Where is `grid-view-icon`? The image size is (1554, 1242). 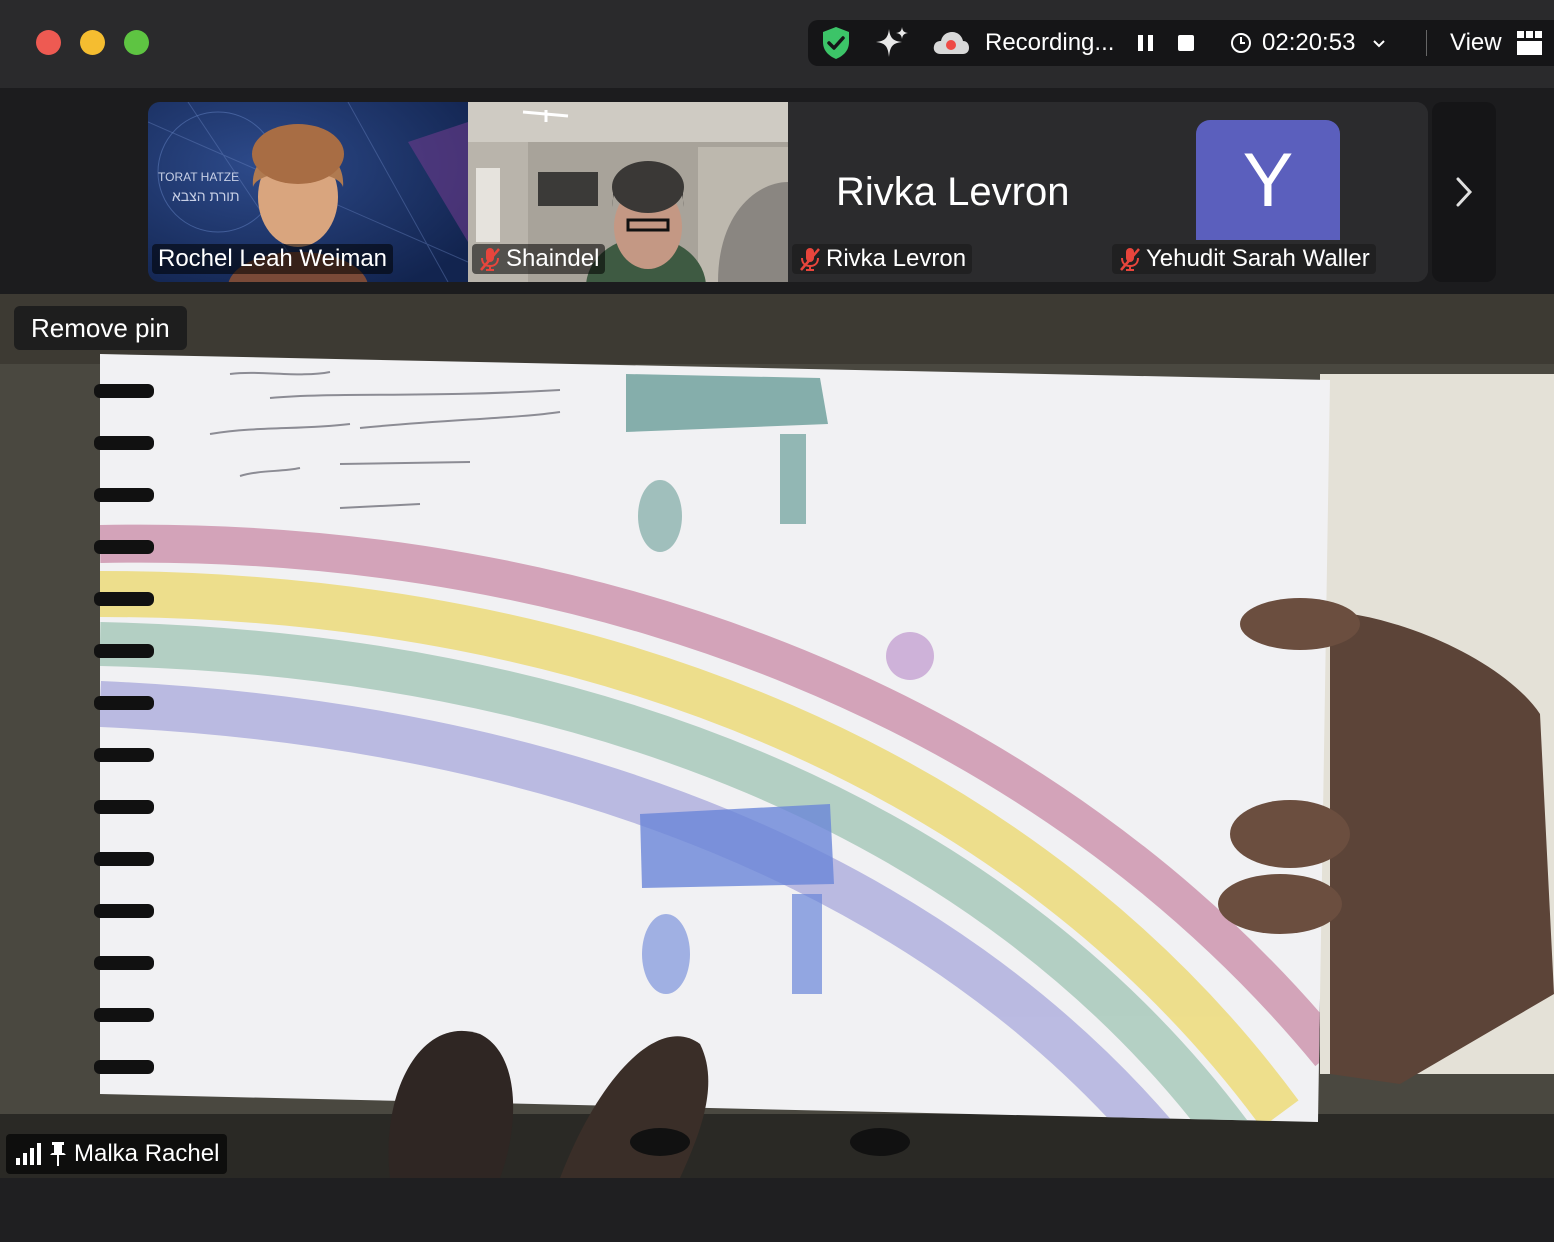
grid-view-icon is located at coordinates (1529, 43).